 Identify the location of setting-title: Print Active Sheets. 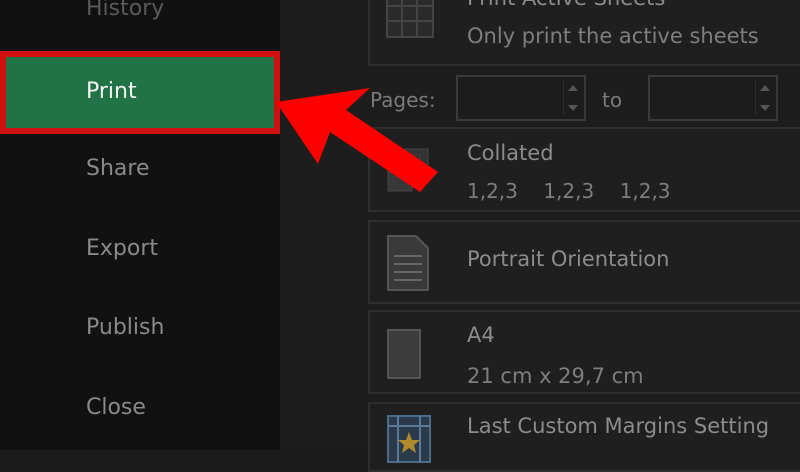
(566, 5).